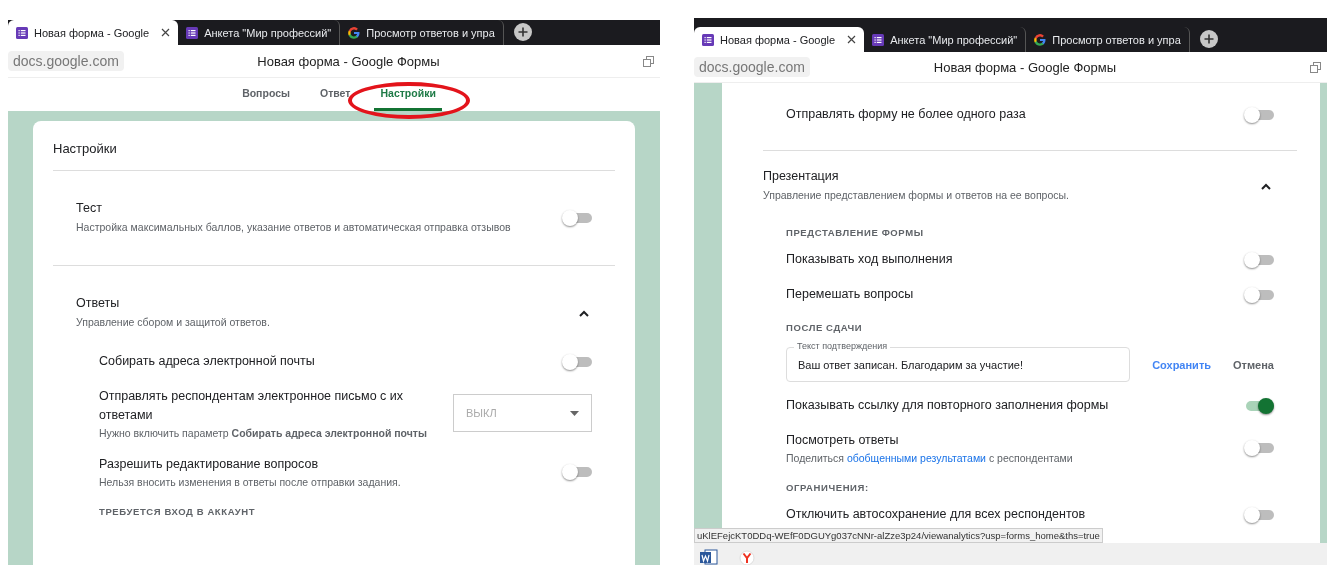 Image resolution: width=1327 pixels, height=565 pixels. I want to click on section-description: Управление сбором и защитой ответов., so click(173, 322).